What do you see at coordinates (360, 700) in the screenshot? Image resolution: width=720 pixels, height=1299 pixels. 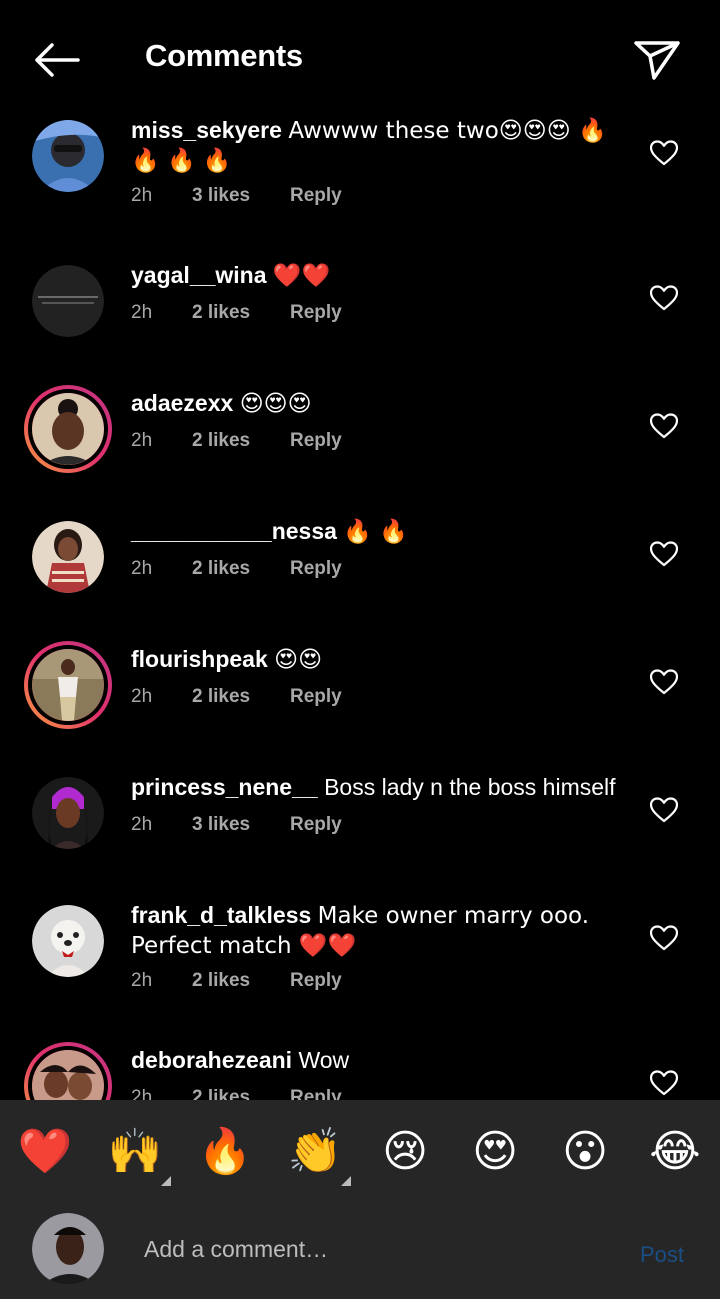 I see `comment-item: flourishpeak 😍😍 2h 2 likes Reply` at bounding box center [360, 700].